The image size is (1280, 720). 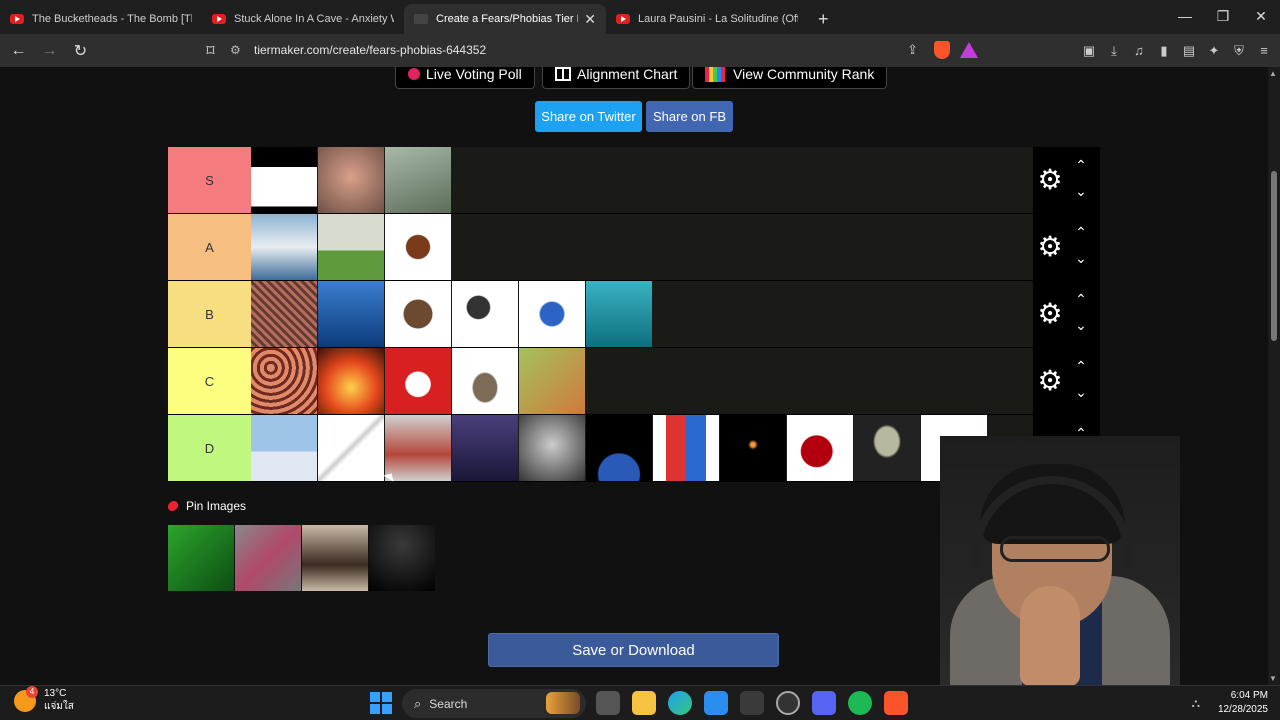 I want to click on tier-item-lightning-storm, so click(x=485, y=448).